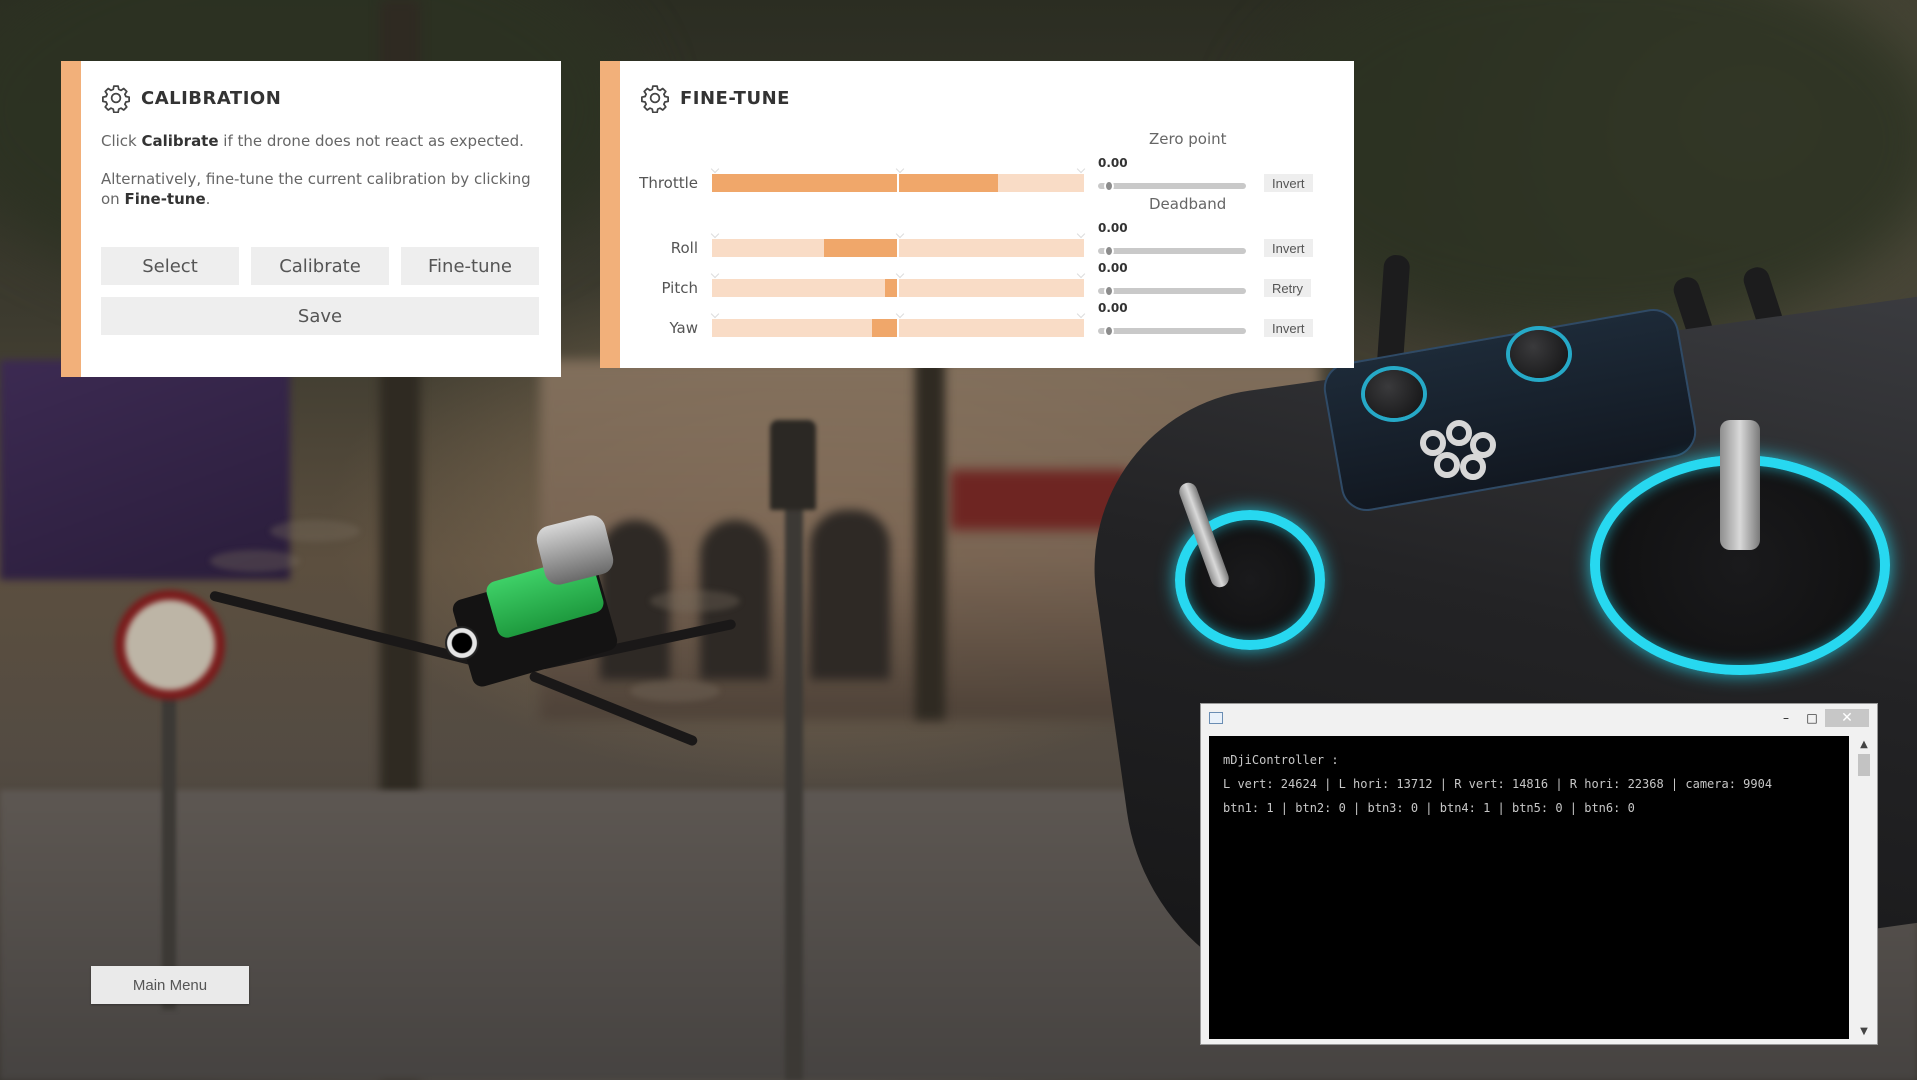  Describe the element at coordinates (793, 465) in the screenshot. I see `street-lamp` at that location.